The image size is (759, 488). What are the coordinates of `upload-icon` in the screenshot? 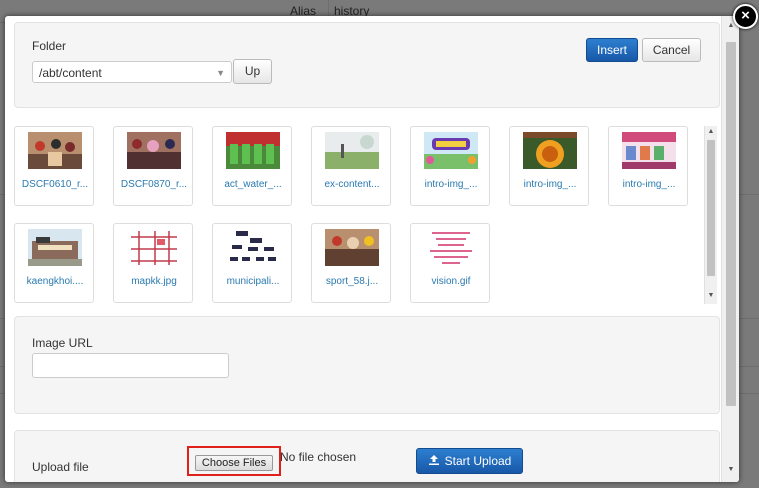 It's located at (433, 460).